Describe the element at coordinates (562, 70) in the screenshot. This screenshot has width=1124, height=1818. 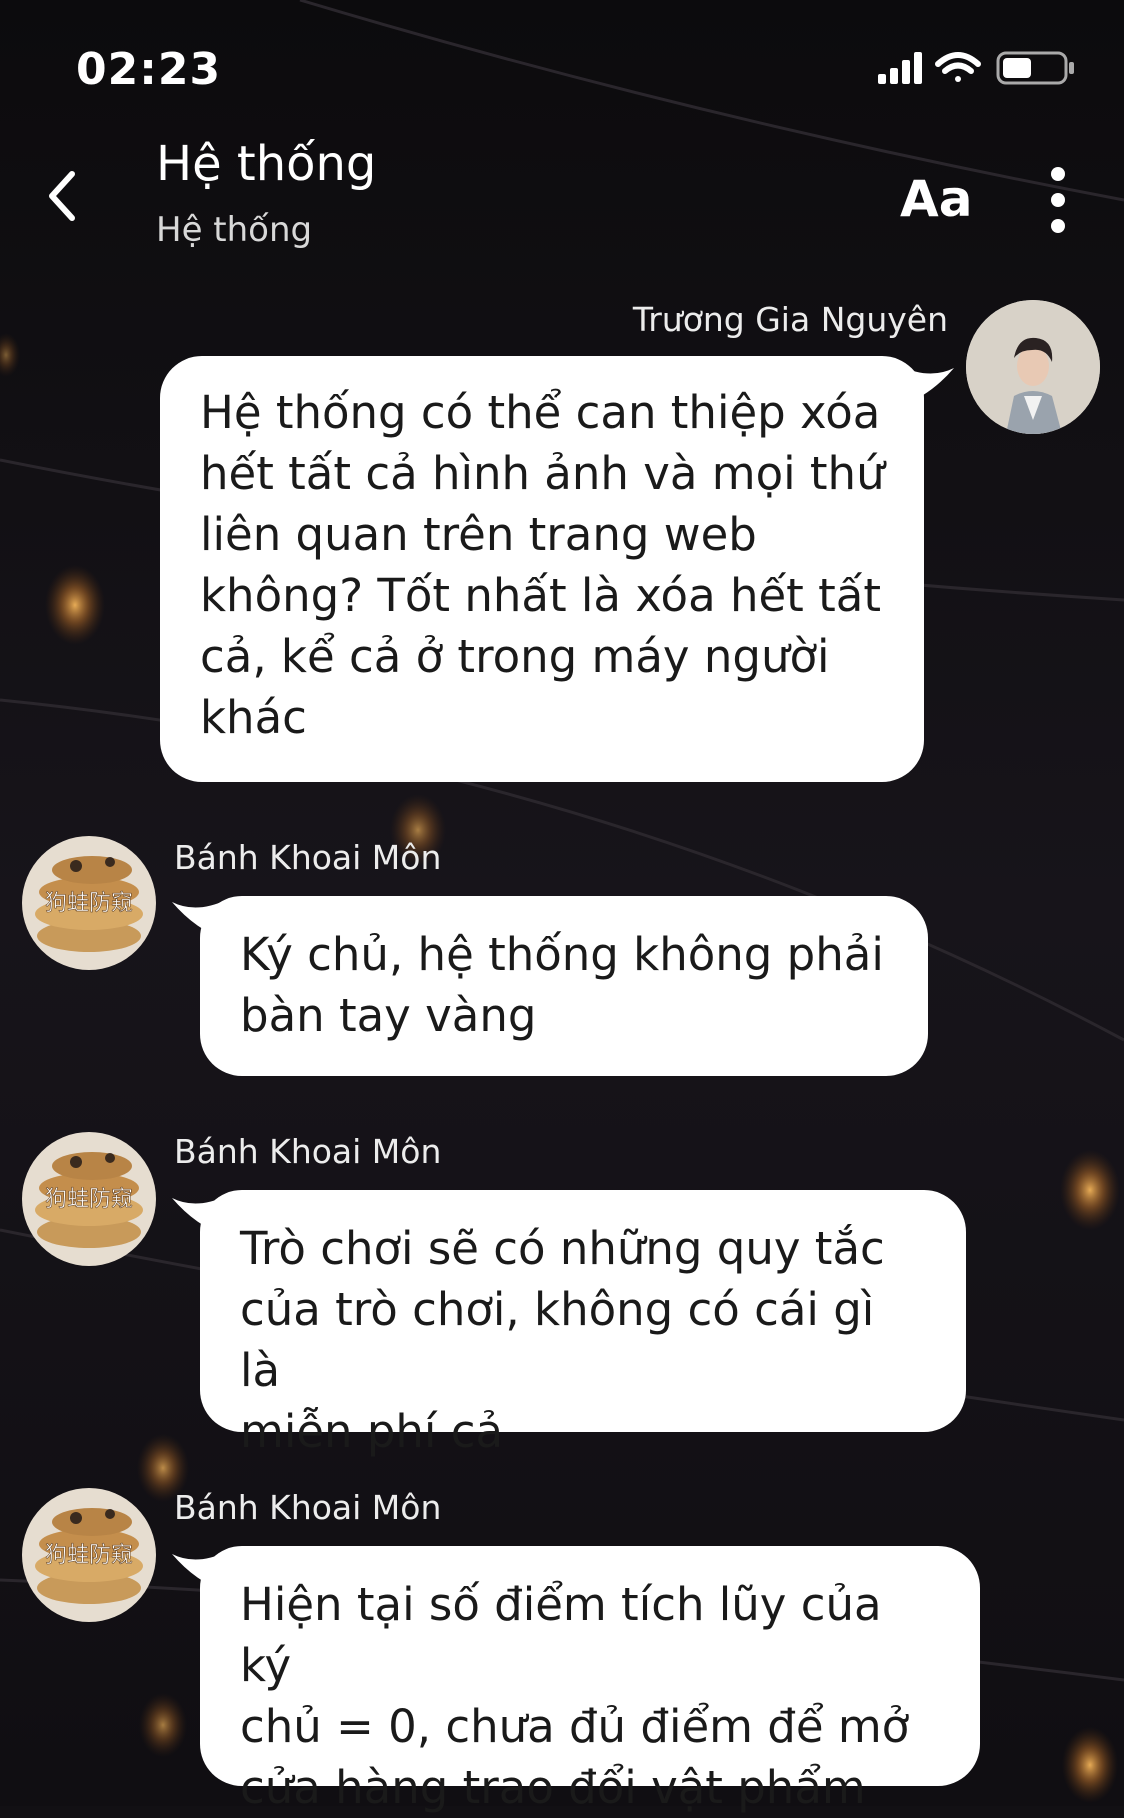
I see `status-bar: 02:23` at that location.